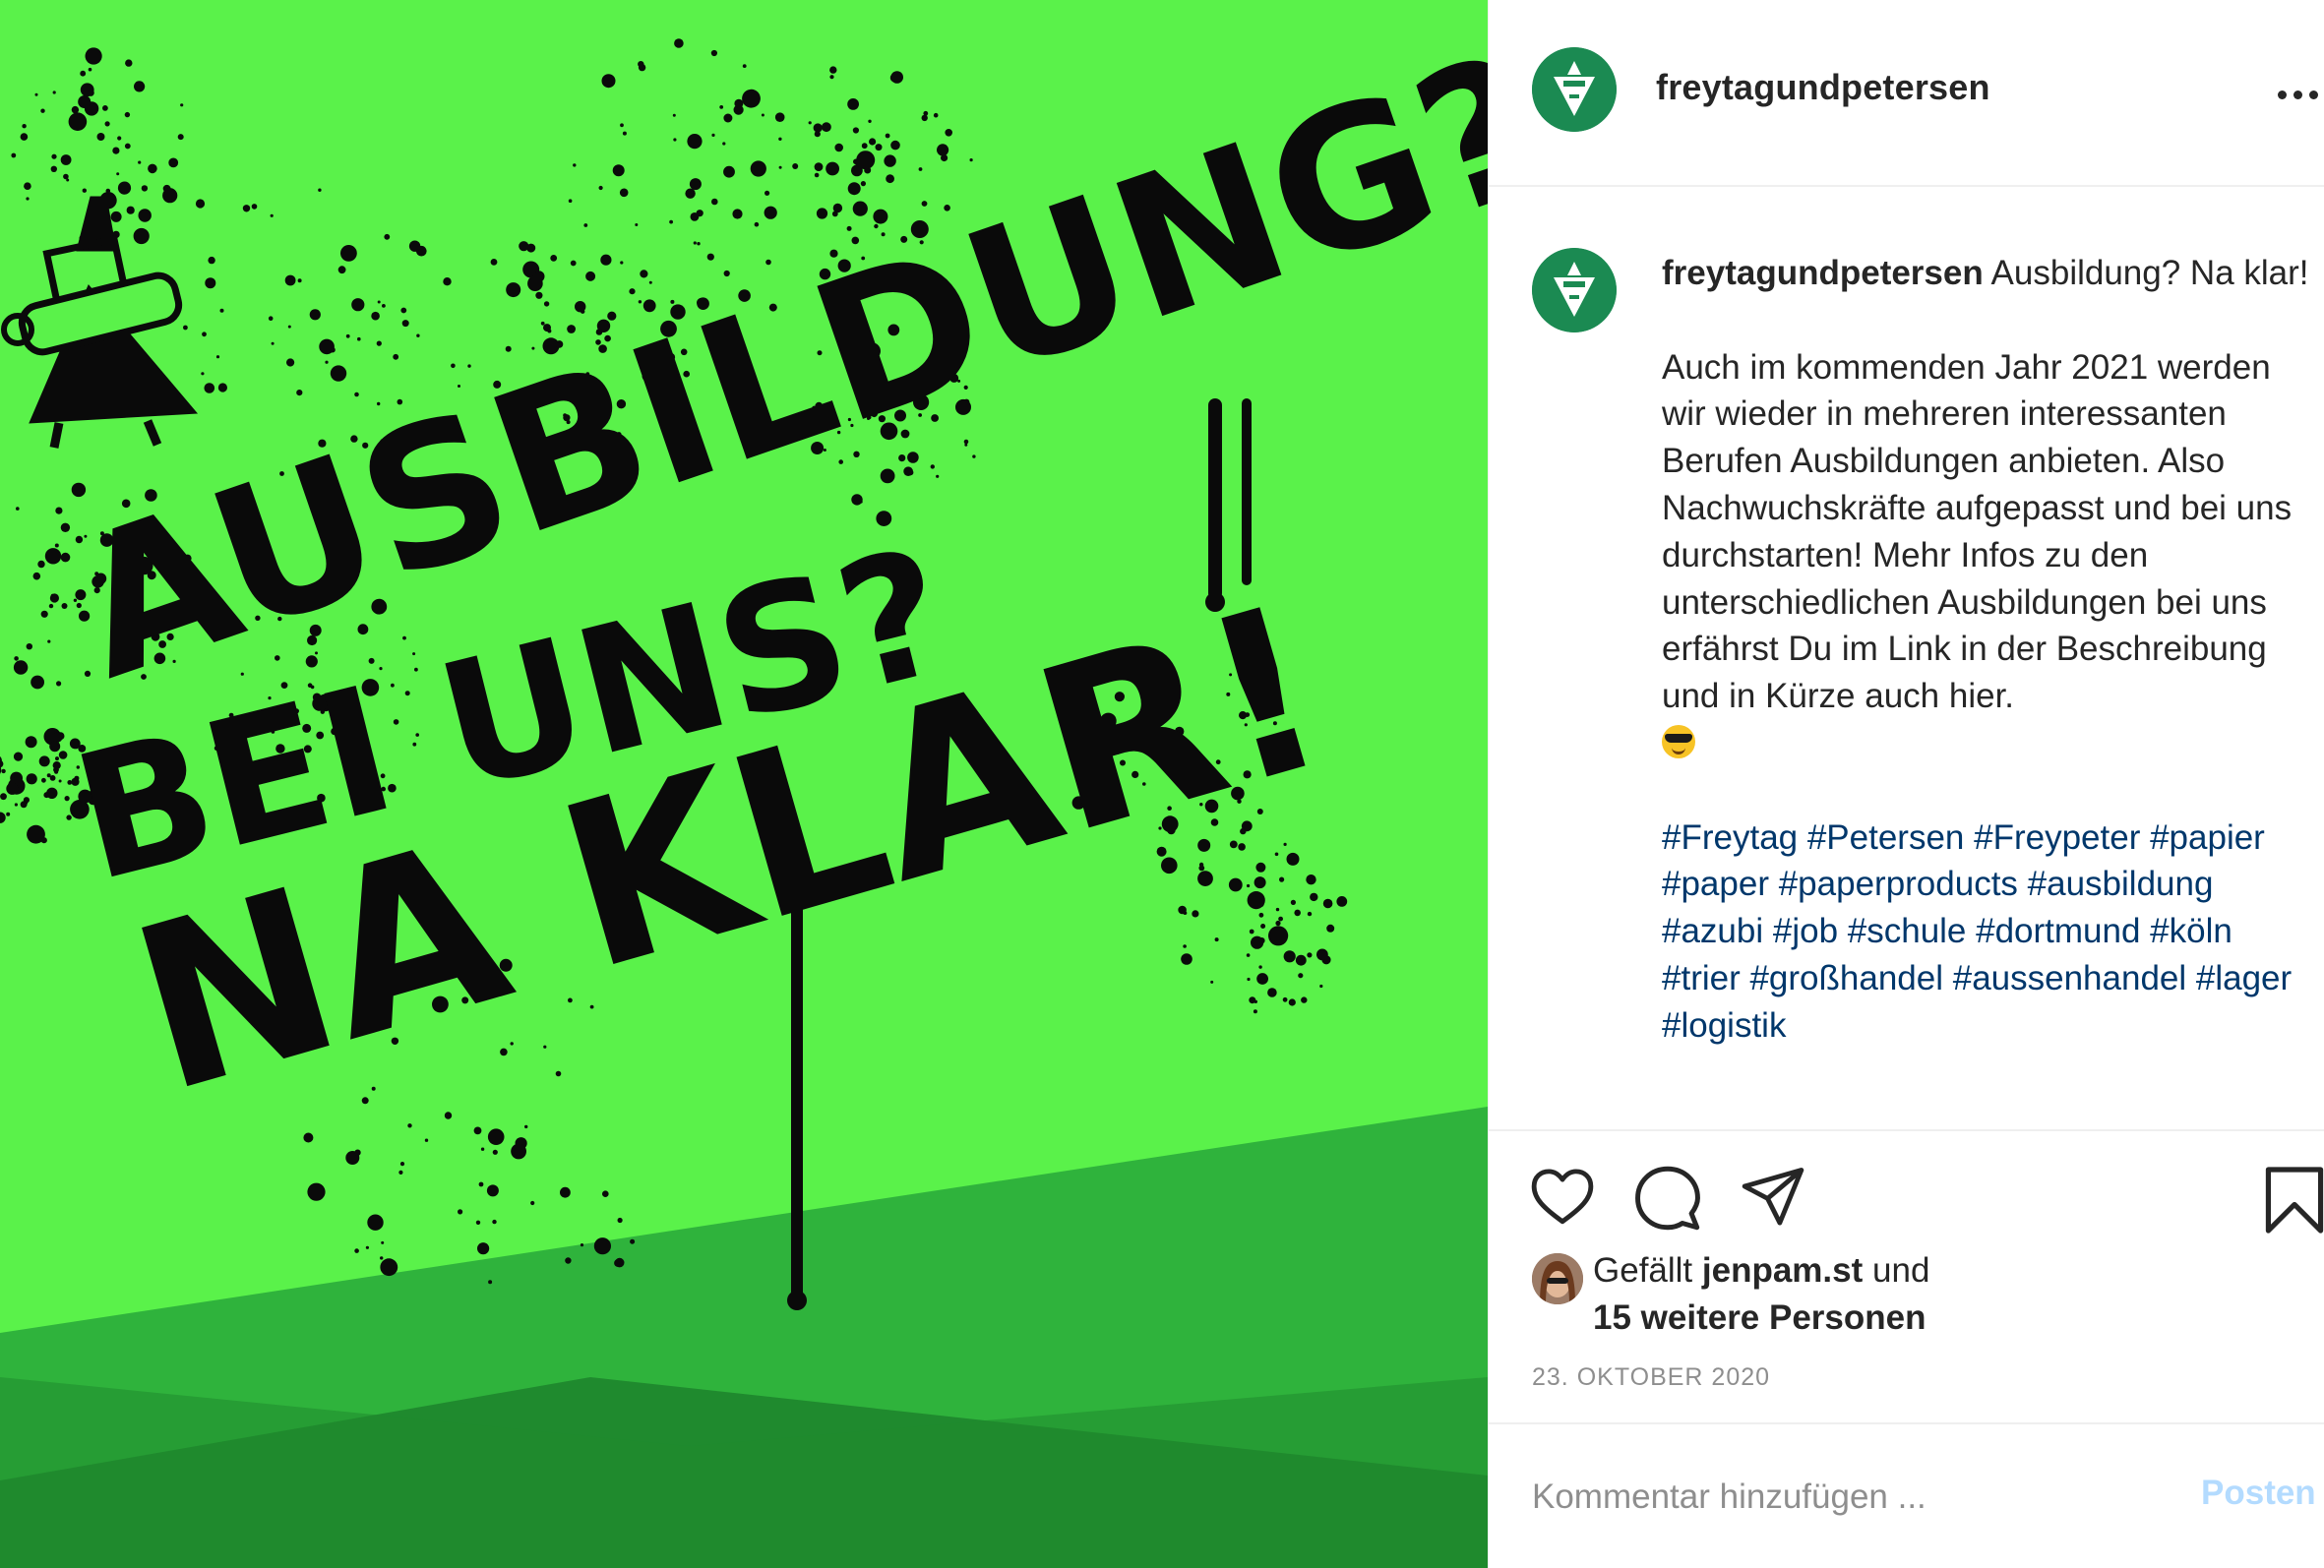 Image resolution: width=2324 pixels, height=1568 pixels. What do you see at coordinates (1557, 1278) in the screenshot?
I see `liker-avatar` at bounding box center [1557, 1278].